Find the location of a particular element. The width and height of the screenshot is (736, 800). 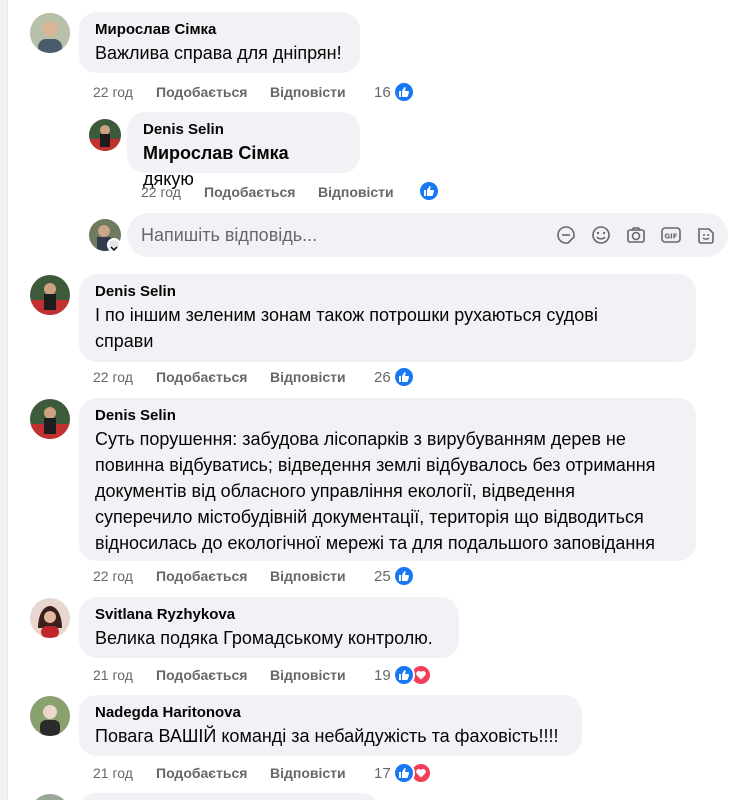

comment-bubble: Denis Selin Мирослав Сімка дякую is located at coordinates (243, 150).